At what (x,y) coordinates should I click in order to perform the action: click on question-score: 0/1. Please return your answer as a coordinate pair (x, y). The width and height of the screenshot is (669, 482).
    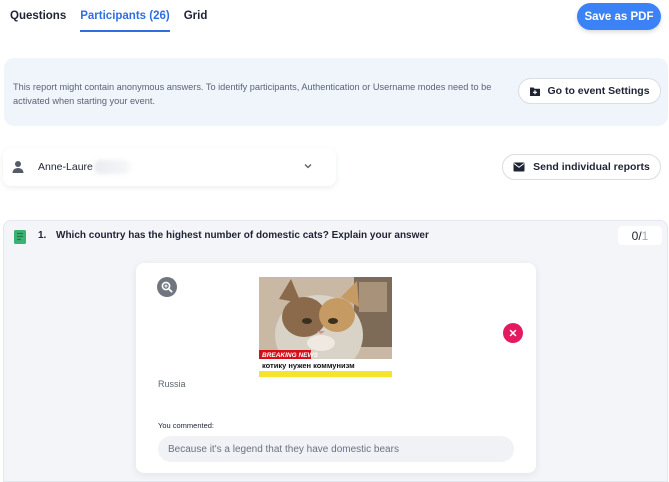
    Looking at the image, I should click on (640, 235).